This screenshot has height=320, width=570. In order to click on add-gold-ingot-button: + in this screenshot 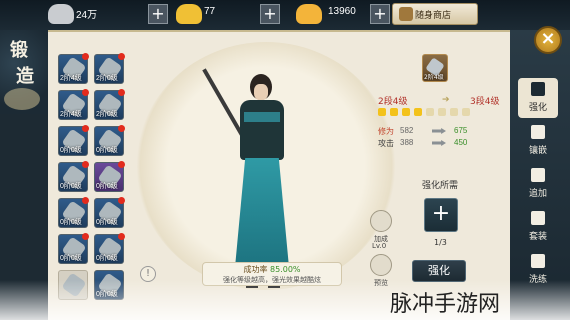, I will do `click(270, 14)`.